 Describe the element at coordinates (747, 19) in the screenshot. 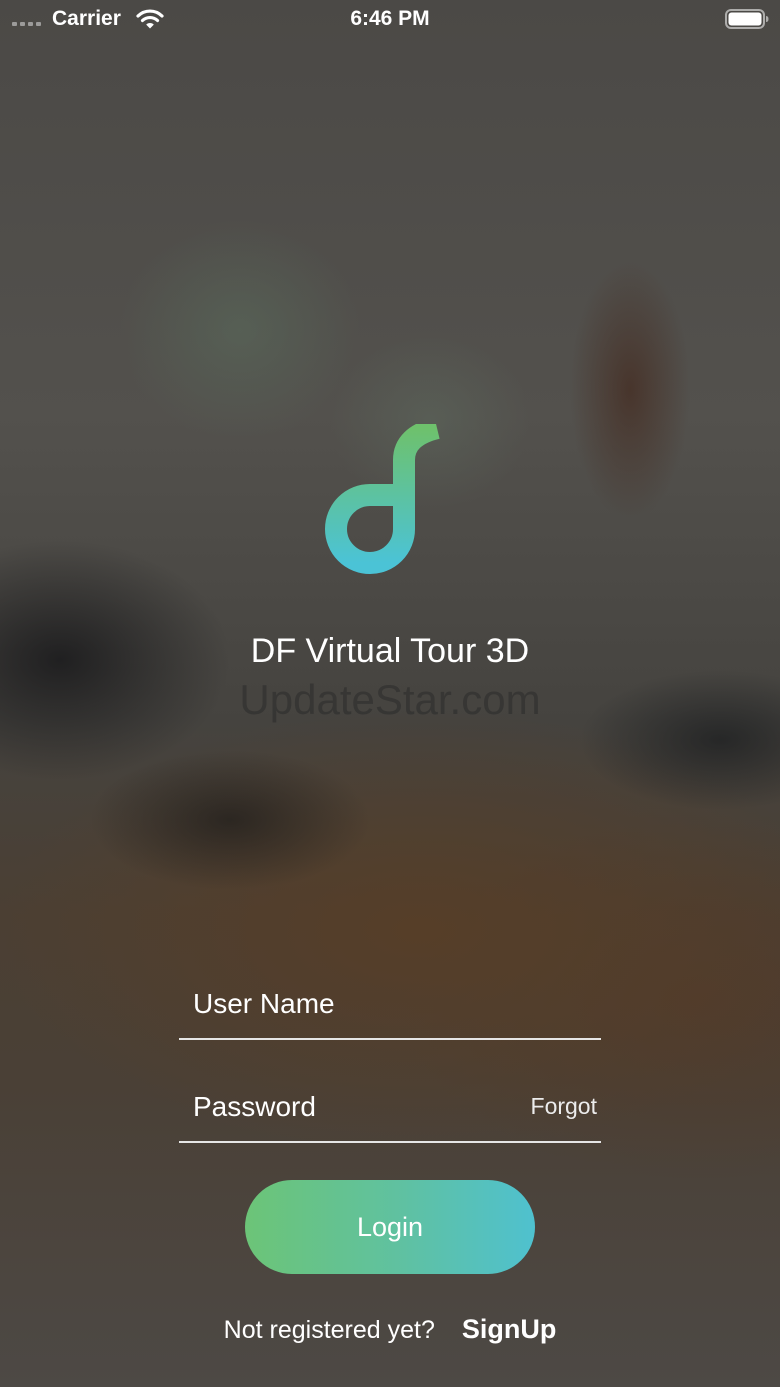

I see `battery-icon` at that location.